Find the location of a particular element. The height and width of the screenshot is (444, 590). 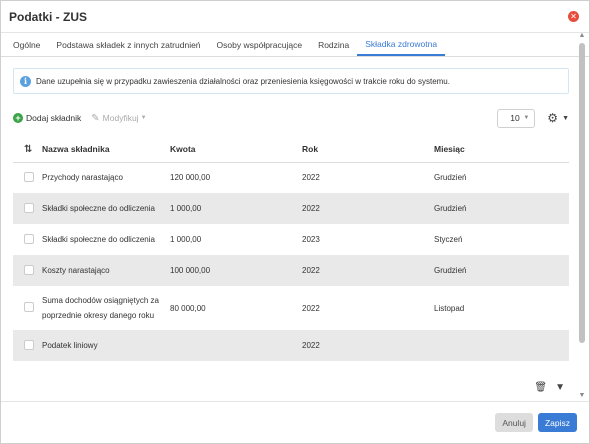

column-header-amount: Kwota is located at coordinates (236, 150).